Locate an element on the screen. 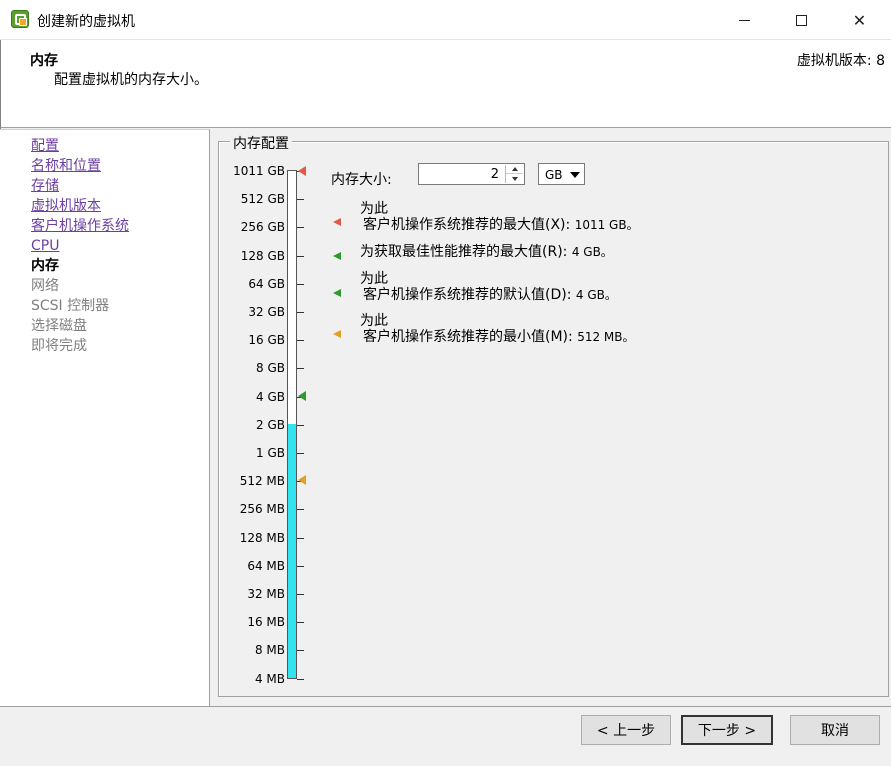 This screenshot has height=766, width=891. scale-label: 8 GB is located at coordinates (270, 368).